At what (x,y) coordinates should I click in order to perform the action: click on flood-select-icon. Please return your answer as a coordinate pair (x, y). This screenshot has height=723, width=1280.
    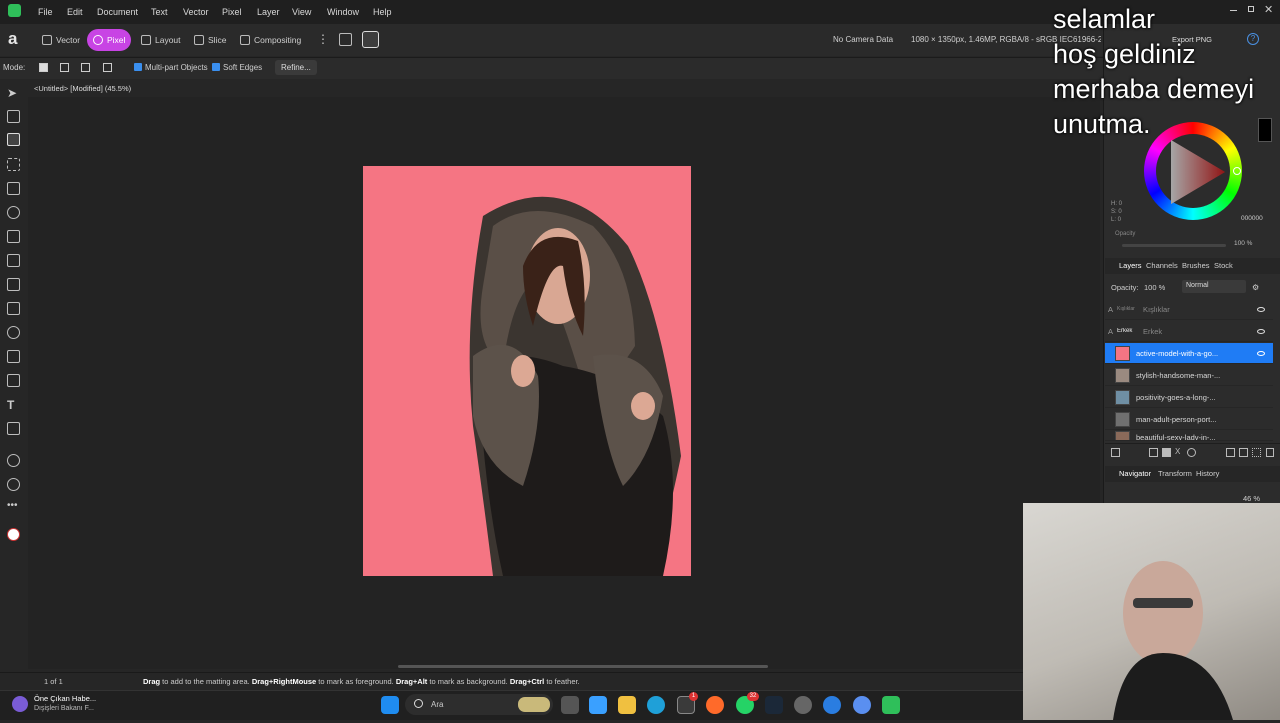
    Looking at the image, I should click on (13, 188).